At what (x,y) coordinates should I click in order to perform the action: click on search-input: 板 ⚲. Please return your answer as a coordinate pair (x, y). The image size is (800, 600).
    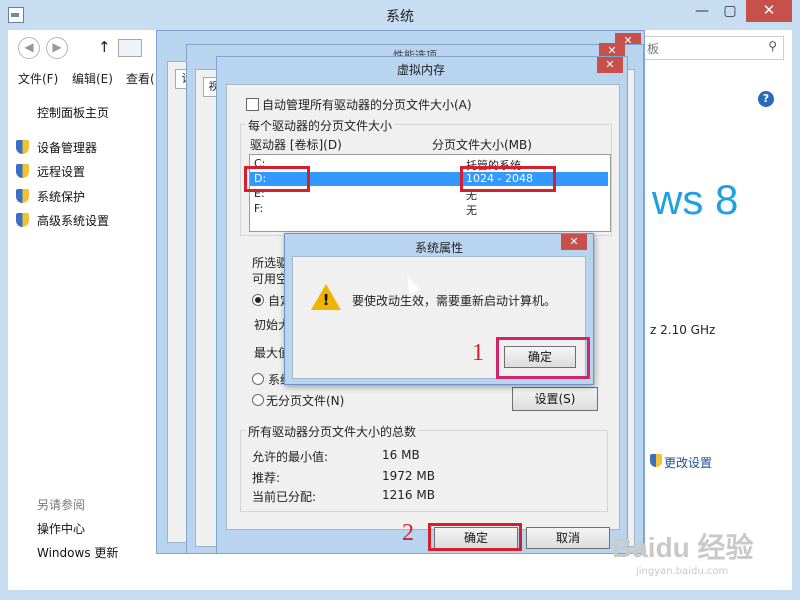
    Looking at the image, I should click on (712, 48).